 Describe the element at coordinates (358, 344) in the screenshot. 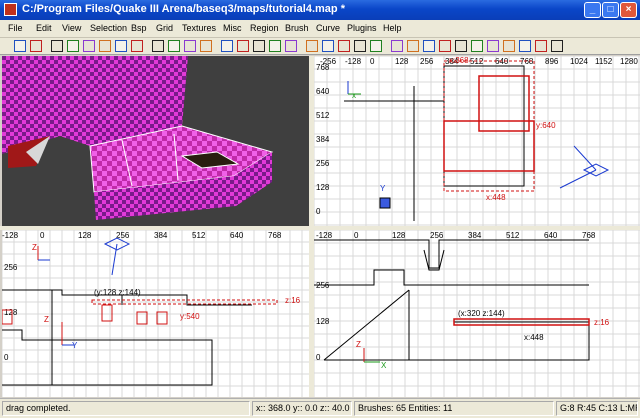

I see `yz-axis-z-label: Z` at that location.